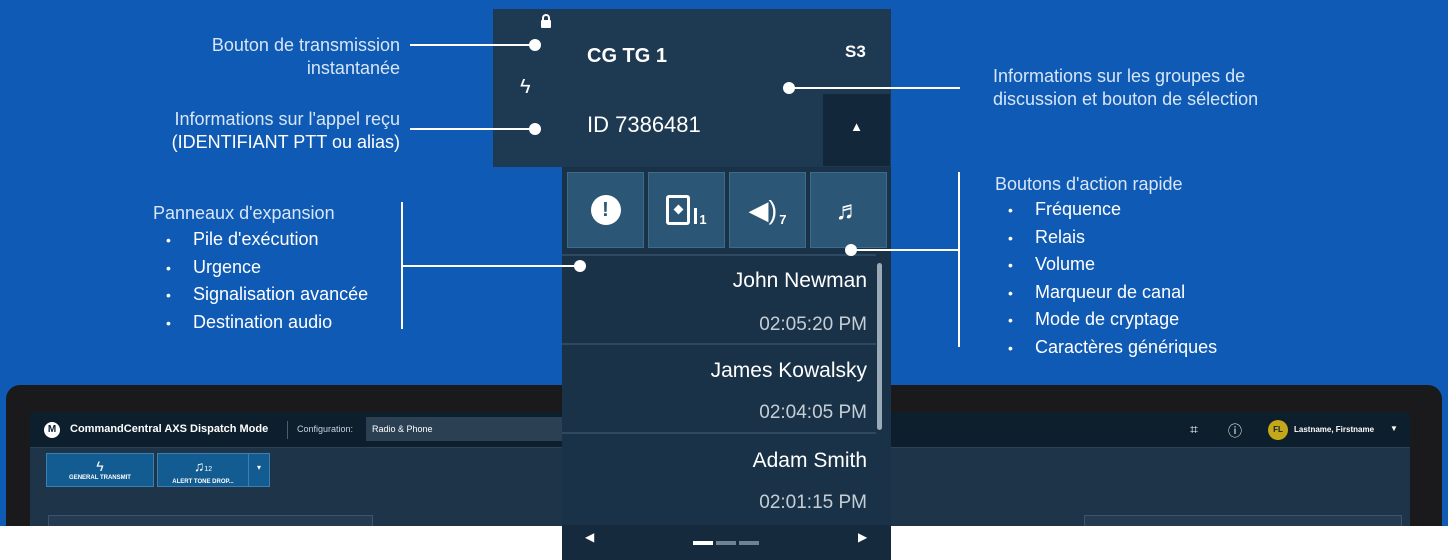 This screenshot has height=560, width=1448. Describe the element at coordinates (1194, 429) in the screenshot. I see `crop-icon: ⌗` at that location.